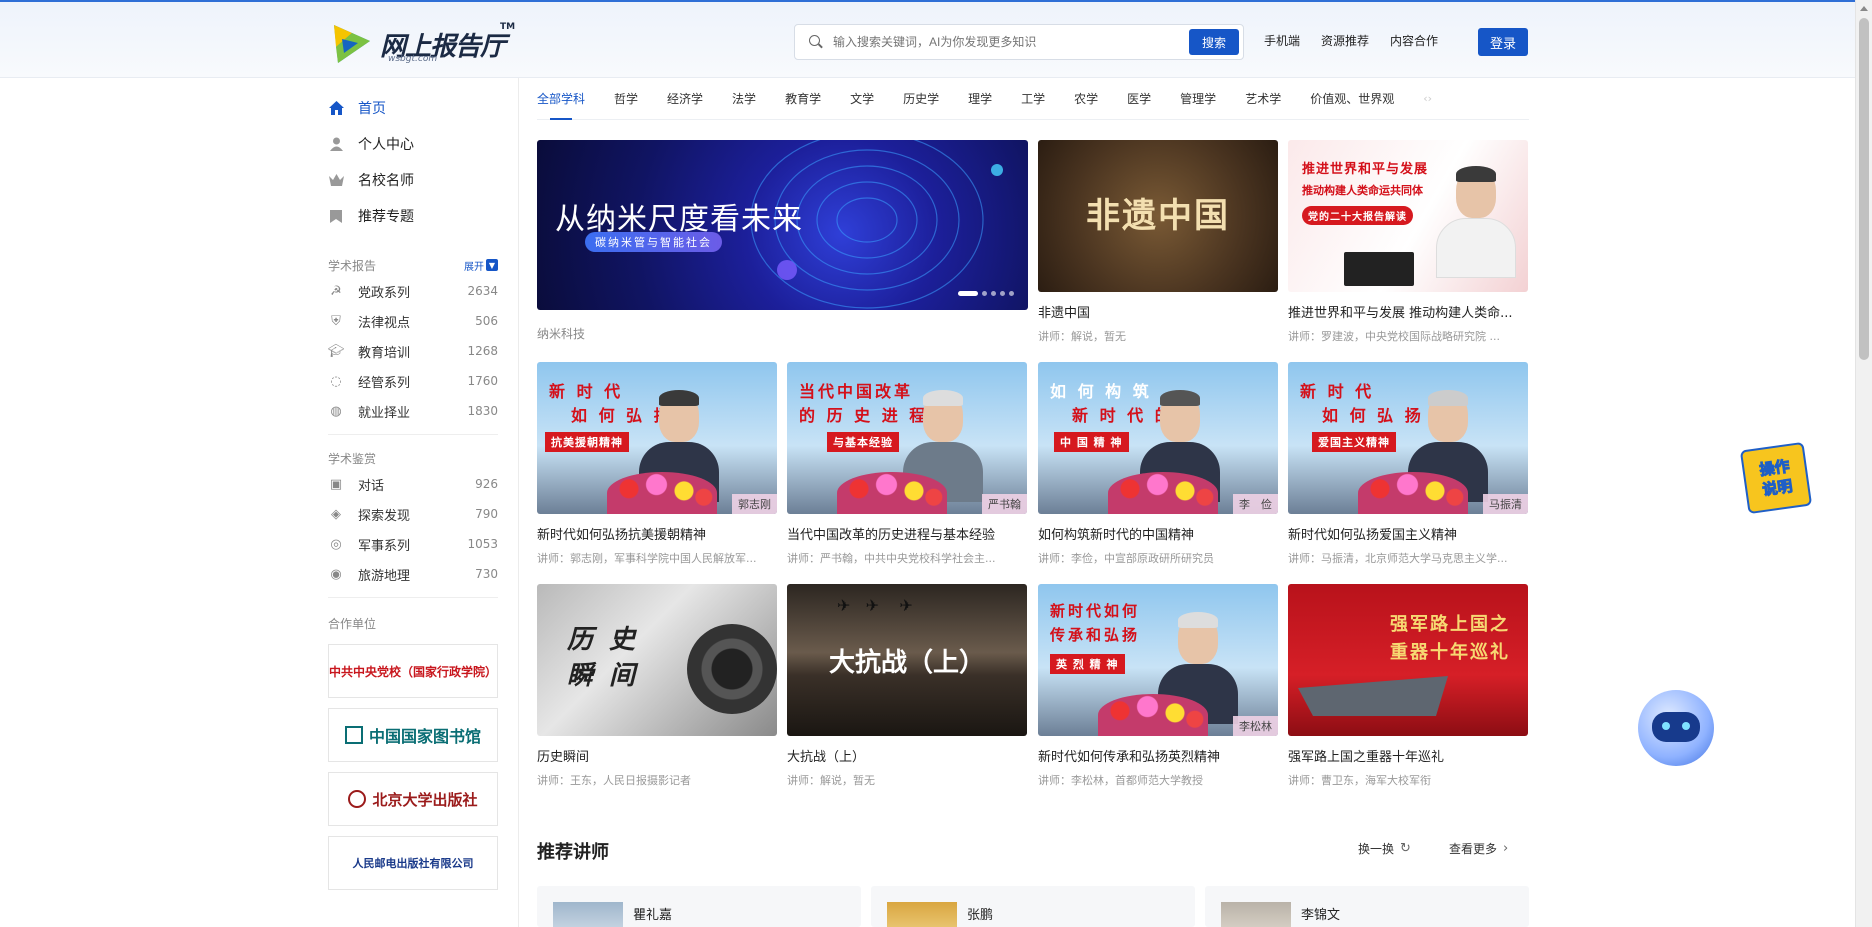 The width and height of the screenshot is (1872, 927). What do you see at coordinates (336, 574) in the screenshot?
I see `globe-icon: ◉` at bounding box center [336, 574].